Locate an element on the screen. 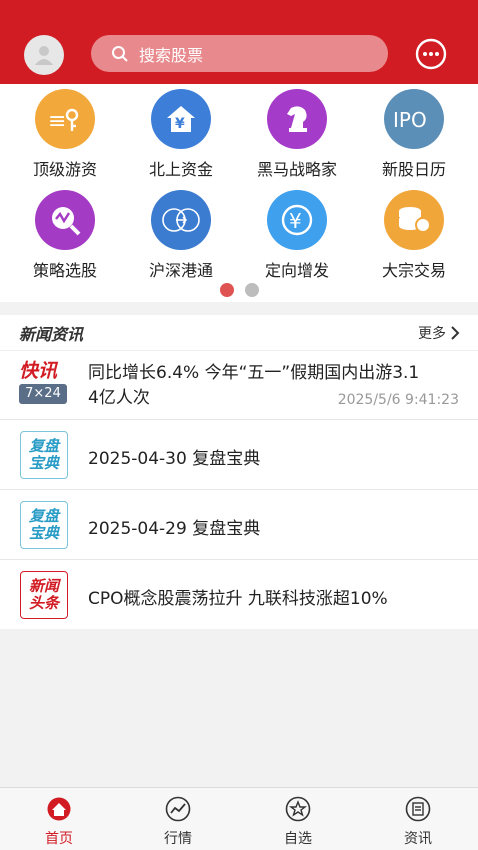 Image resolution: width=478 pixels, height=850 pixels. svg-text: IPO is located at coordinates (410, 119).